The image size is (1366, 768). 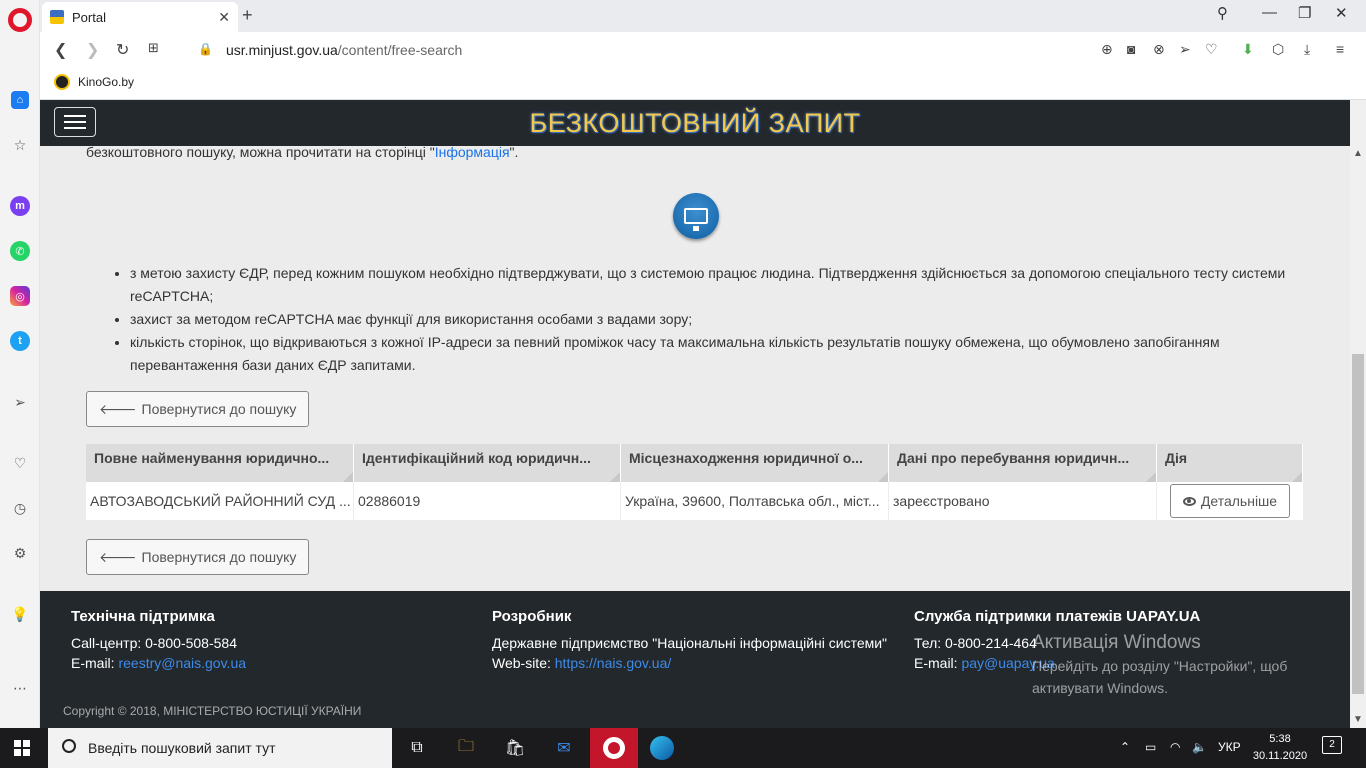 I want to click on developer-site-link: https://nais.gov.ua/, so click(x=613, y=663).